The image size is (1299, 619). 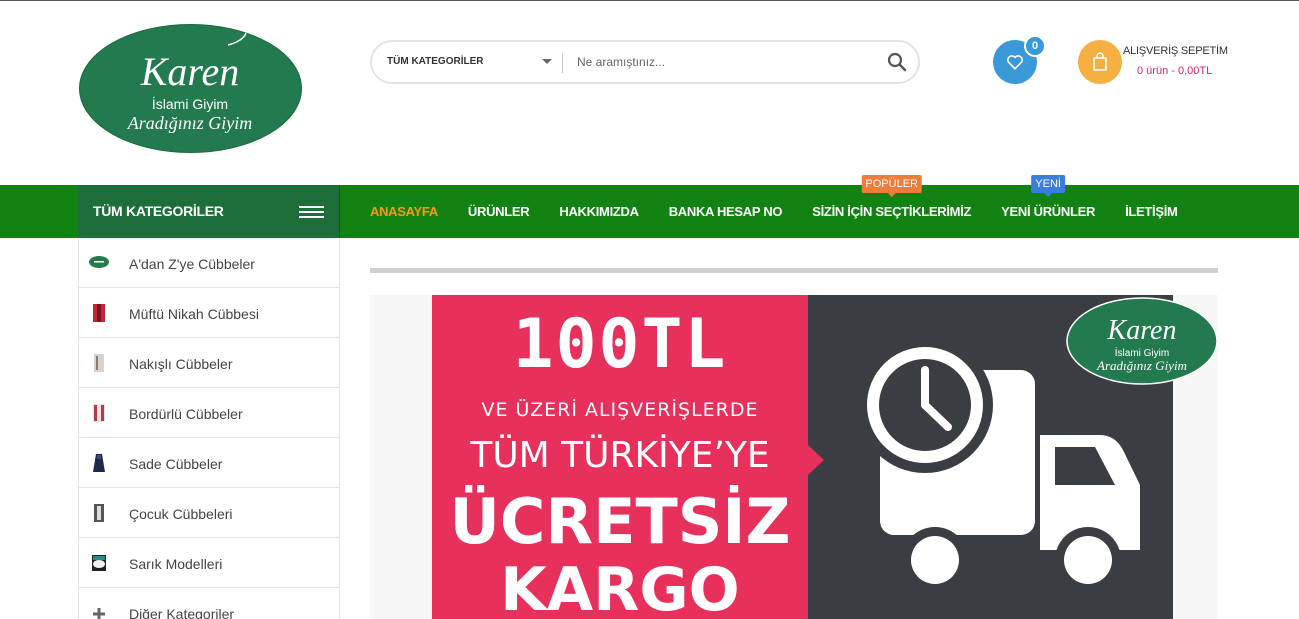 I want to click on search-divider, so click(x=562, y=63).